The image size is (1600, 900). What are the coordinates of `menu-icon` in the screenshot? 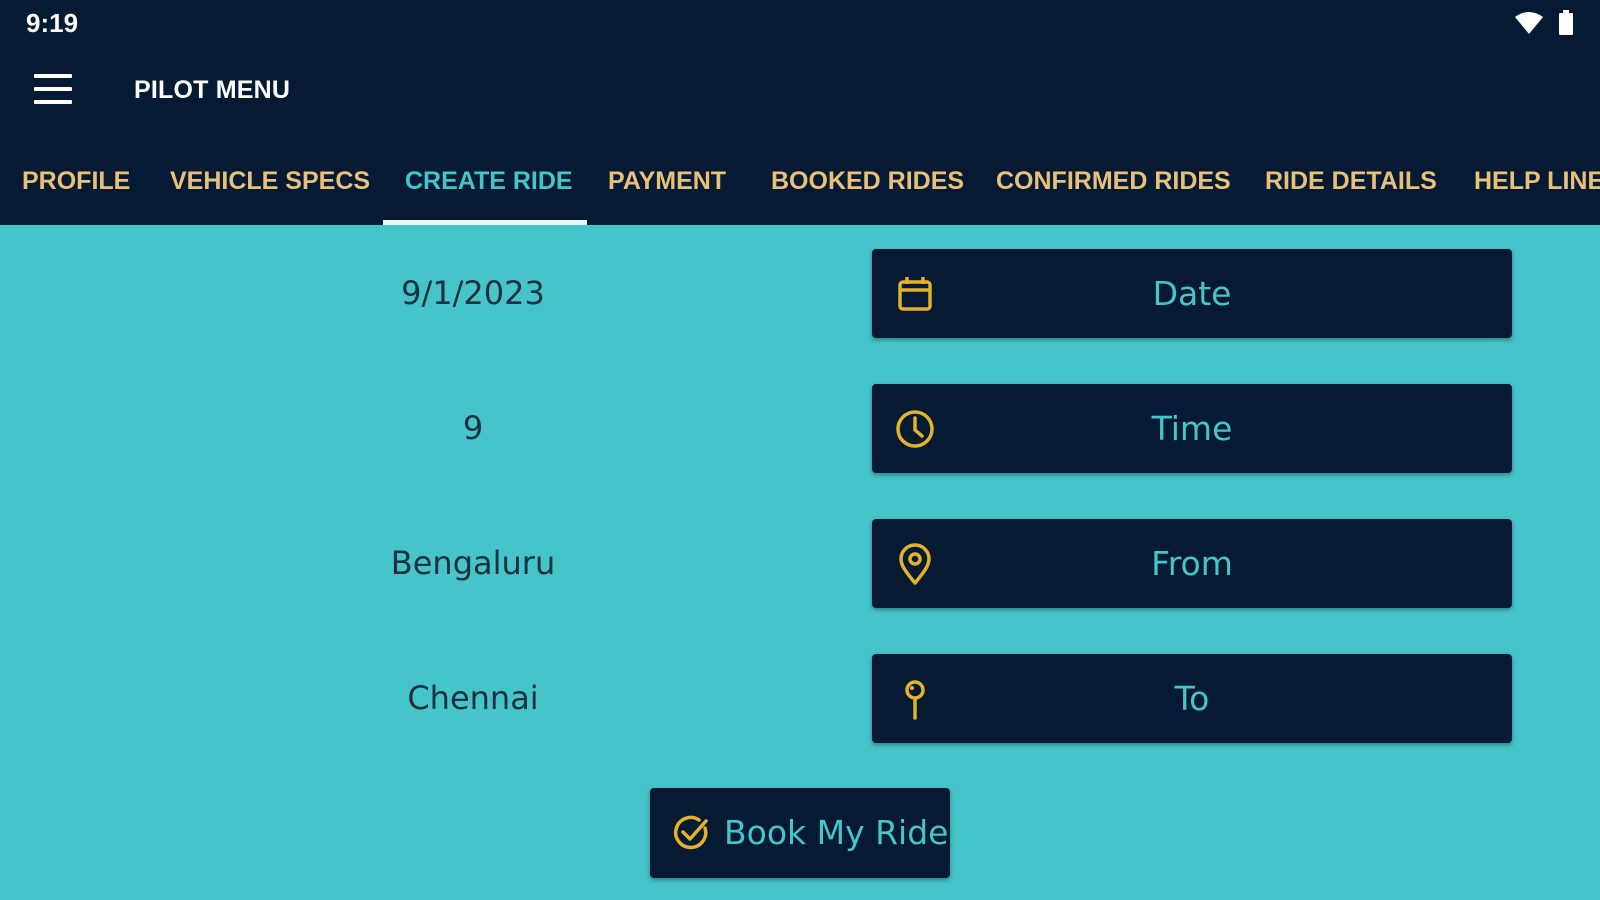 It's located at (53, 89).